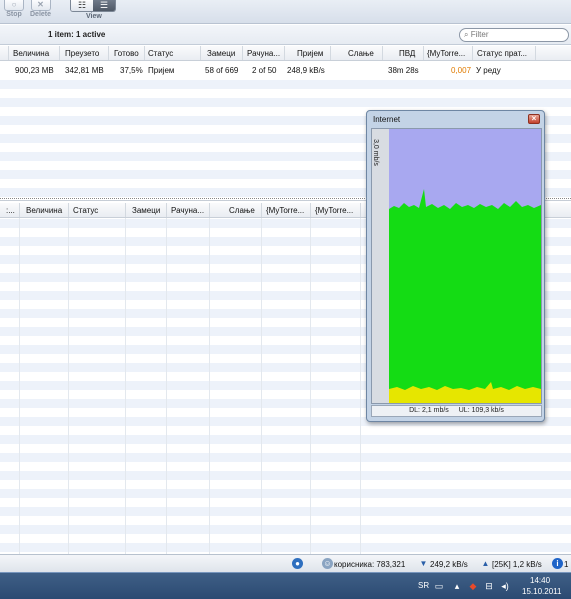 This screenshot has width=571, height=599. Describe the element at coordinates (77, 34) in the screenshot. I see `active-count: 1 item: 1 active` at that location.